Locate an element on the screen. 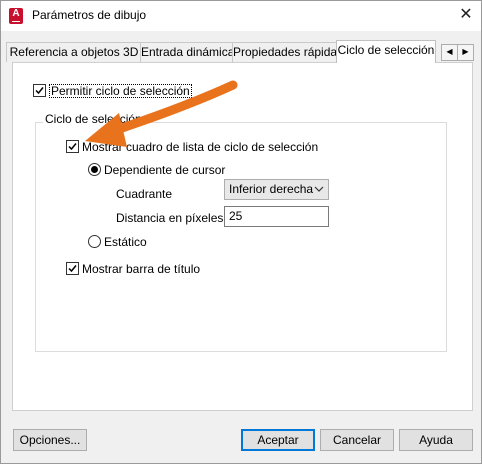  app-icon: A is located at coordinates (16, 16).